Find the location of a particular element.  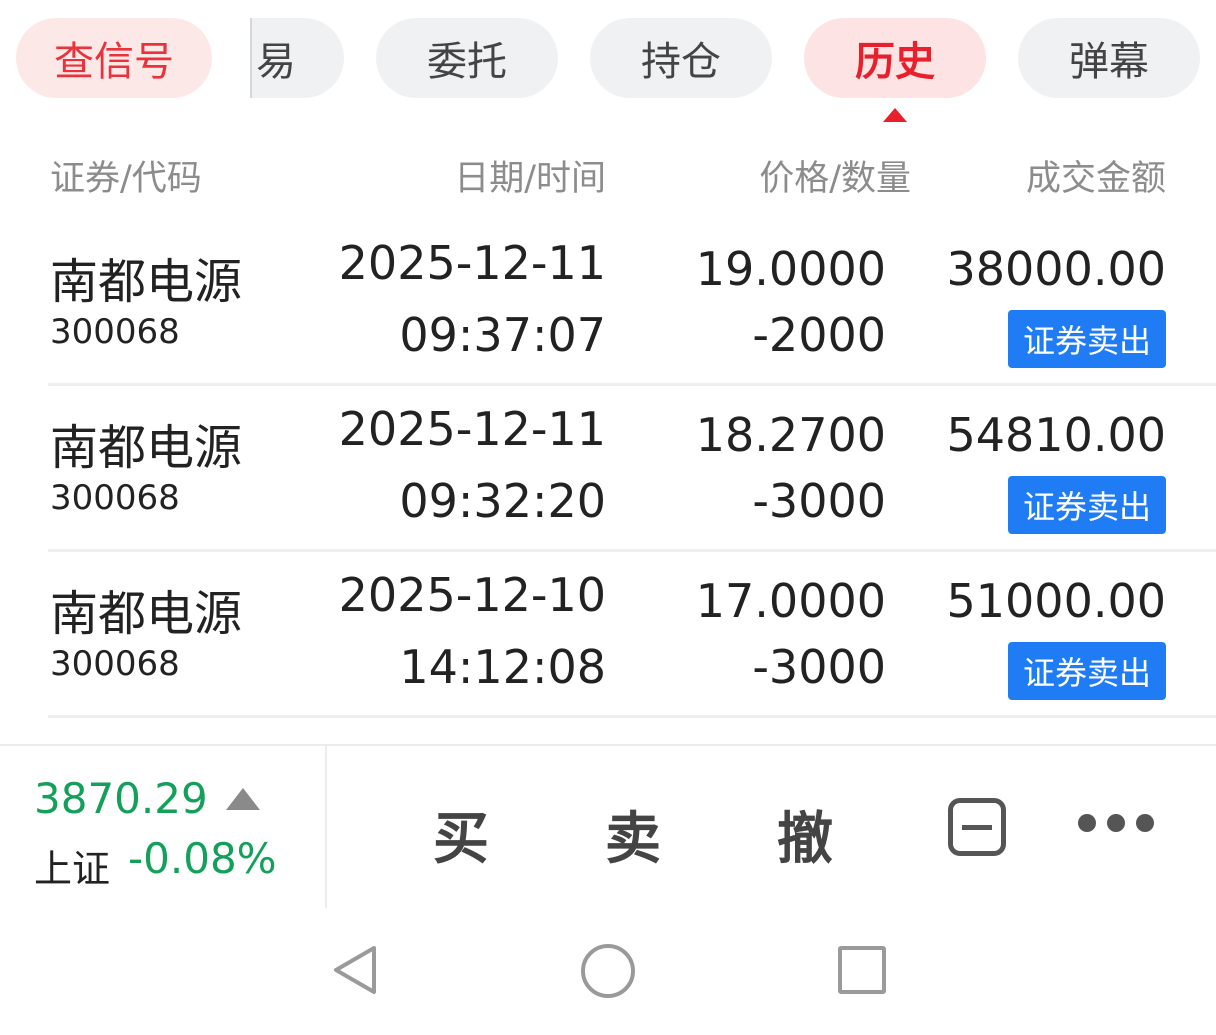

trade-amount: 51000.00 is located at coordinates (1056, 601).